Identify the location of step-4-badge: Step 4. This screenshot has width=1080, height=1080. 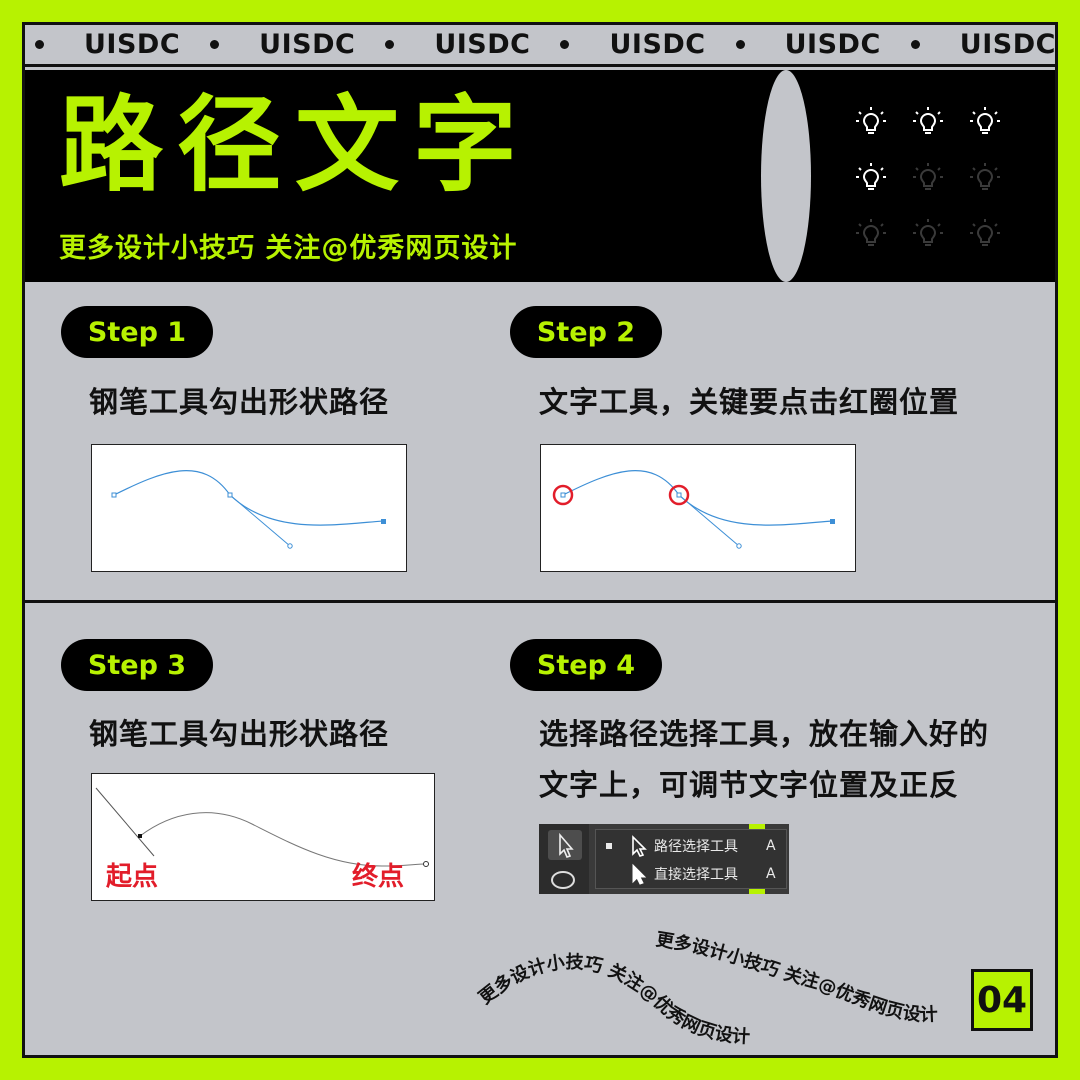
(586, 665).